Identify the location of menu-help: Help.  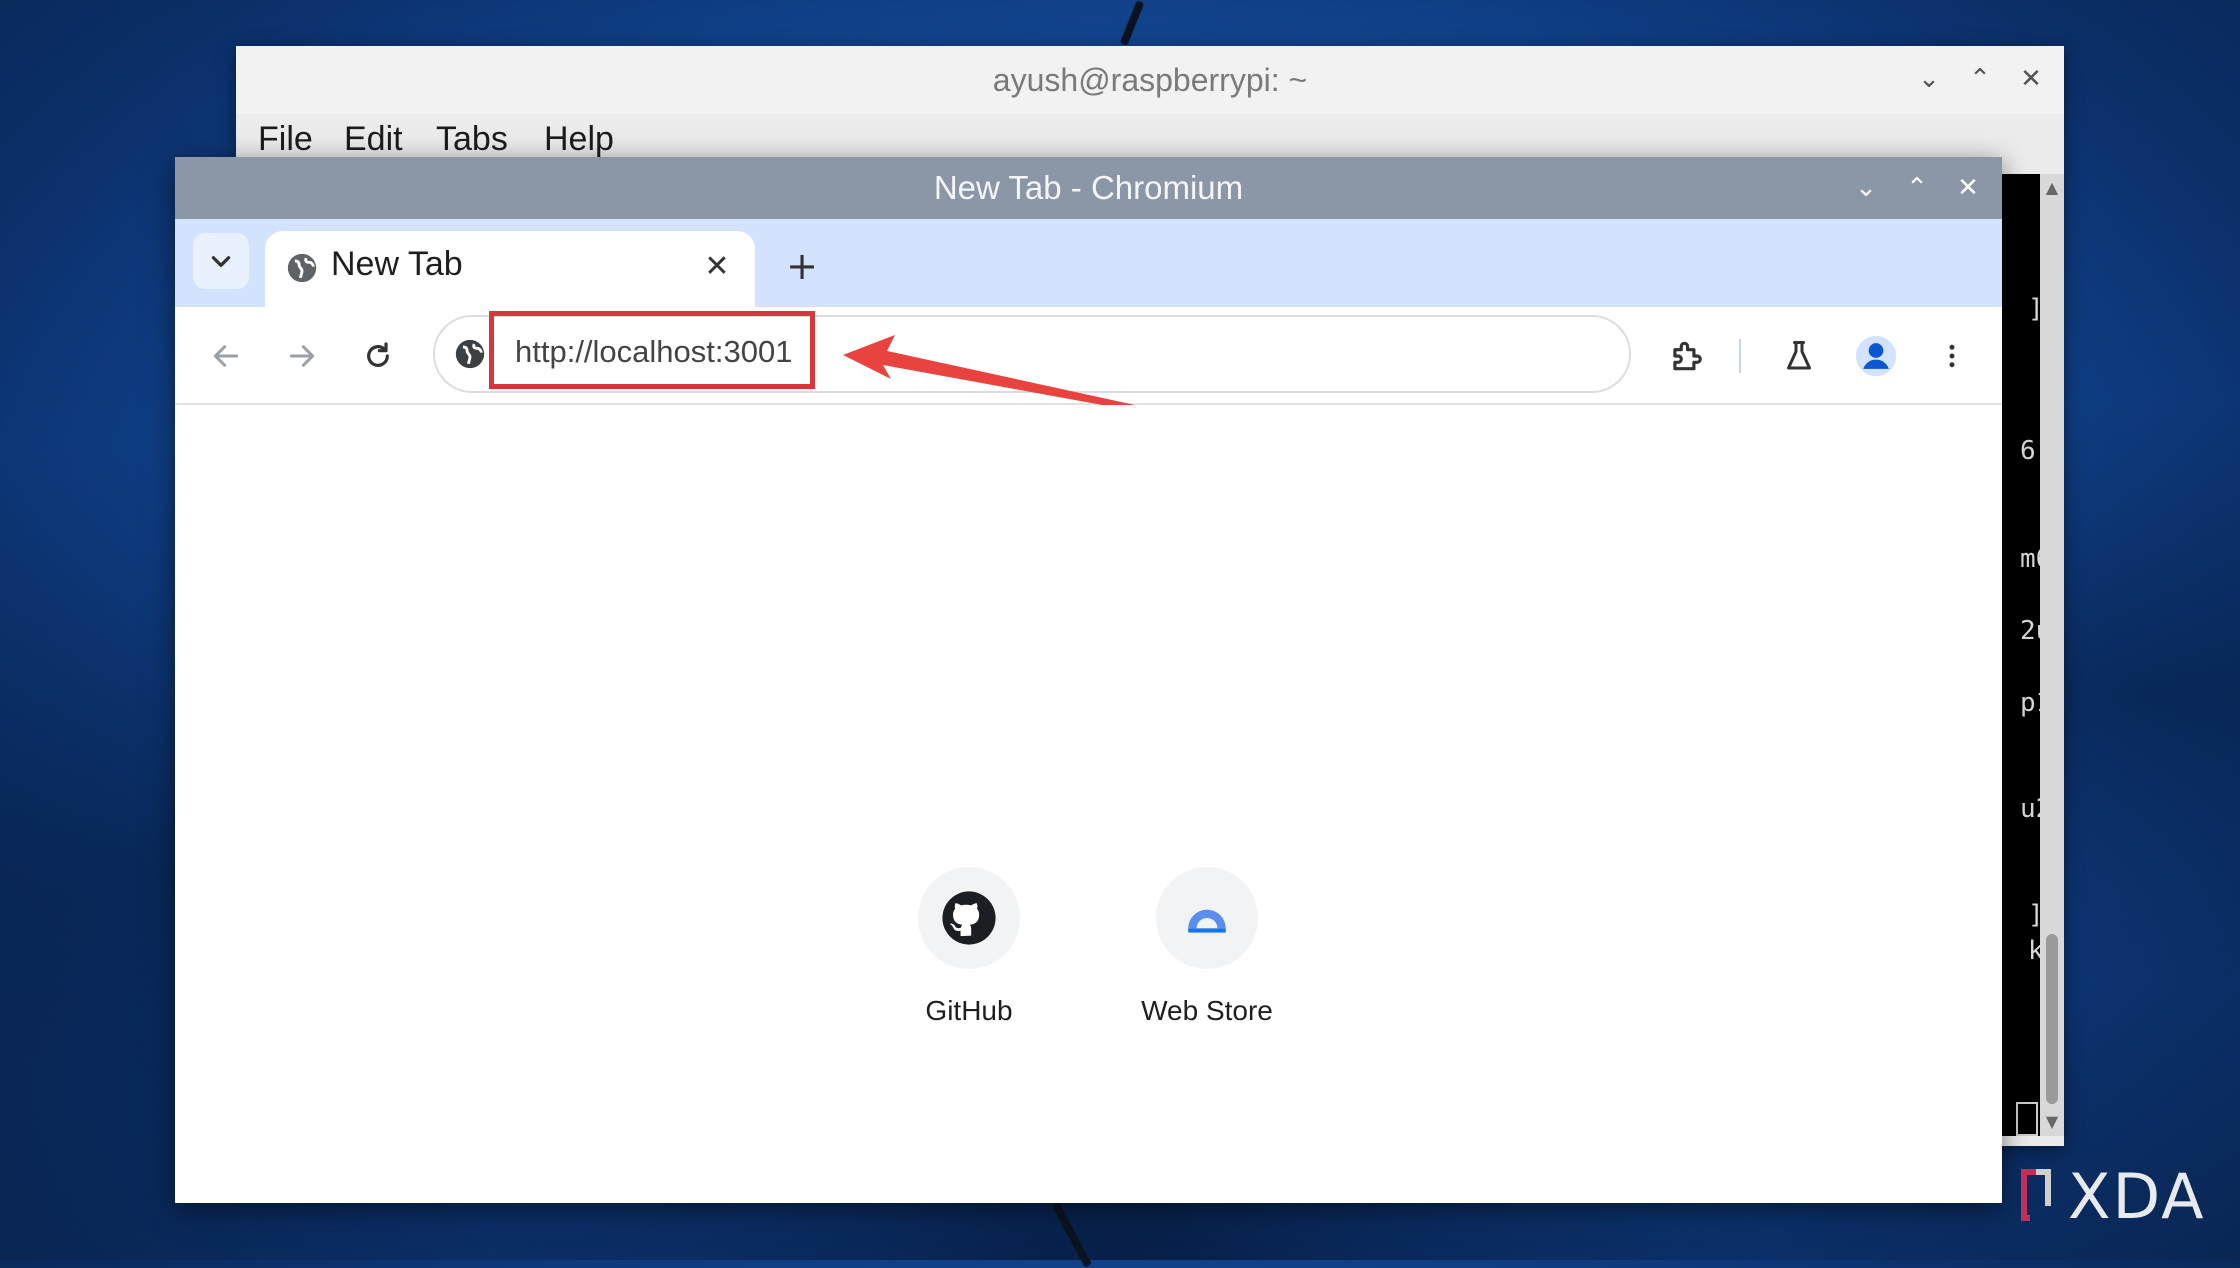
(579, 139).